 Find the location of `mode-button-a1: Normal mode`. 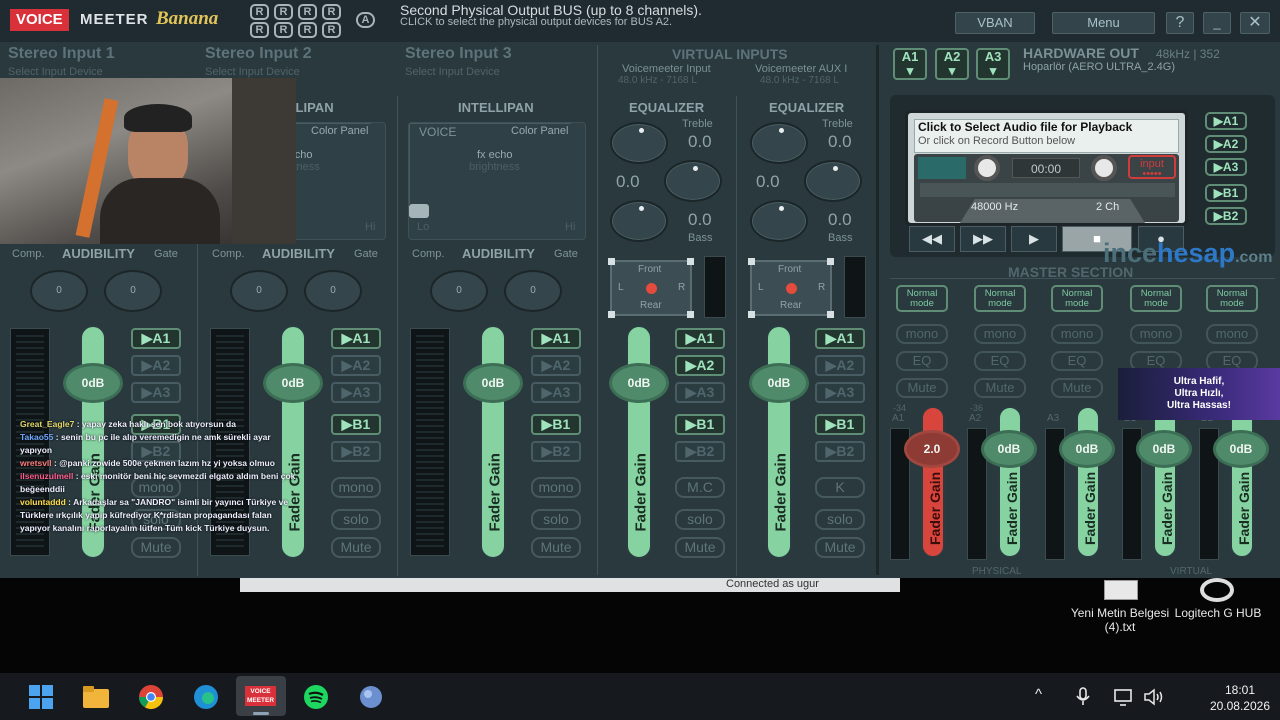

mode-button-a1: Normal mode is located at coordinates (922, 298).